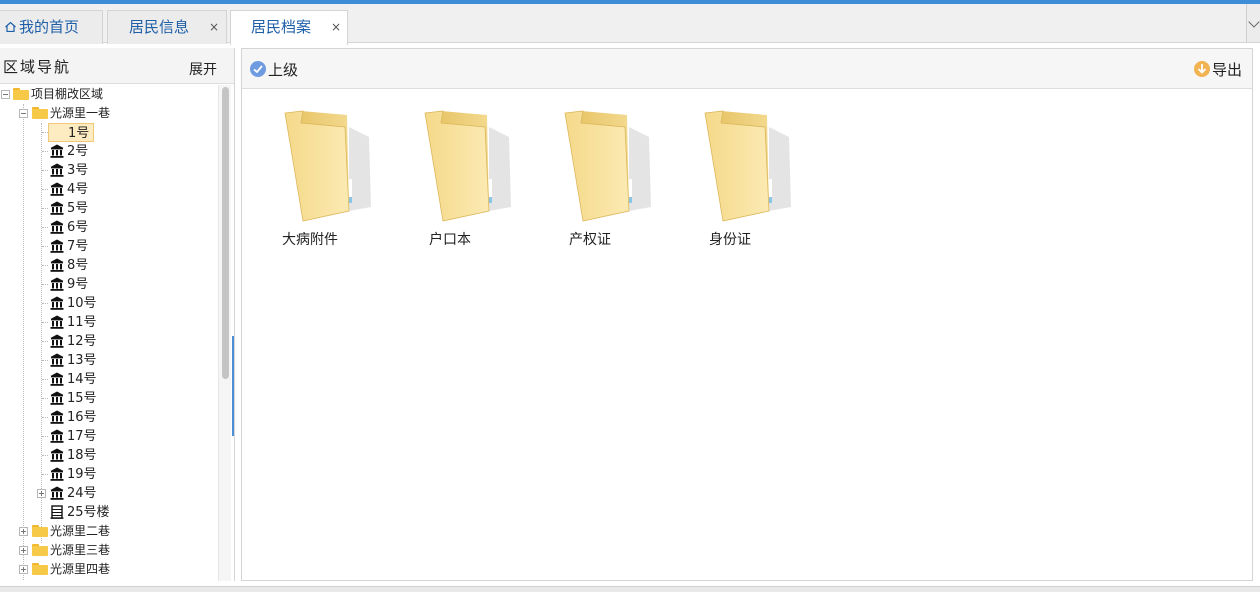 This screenshot has height=592, width=1260. I want to click on tree-node-house: 8号, so click(109, 265).